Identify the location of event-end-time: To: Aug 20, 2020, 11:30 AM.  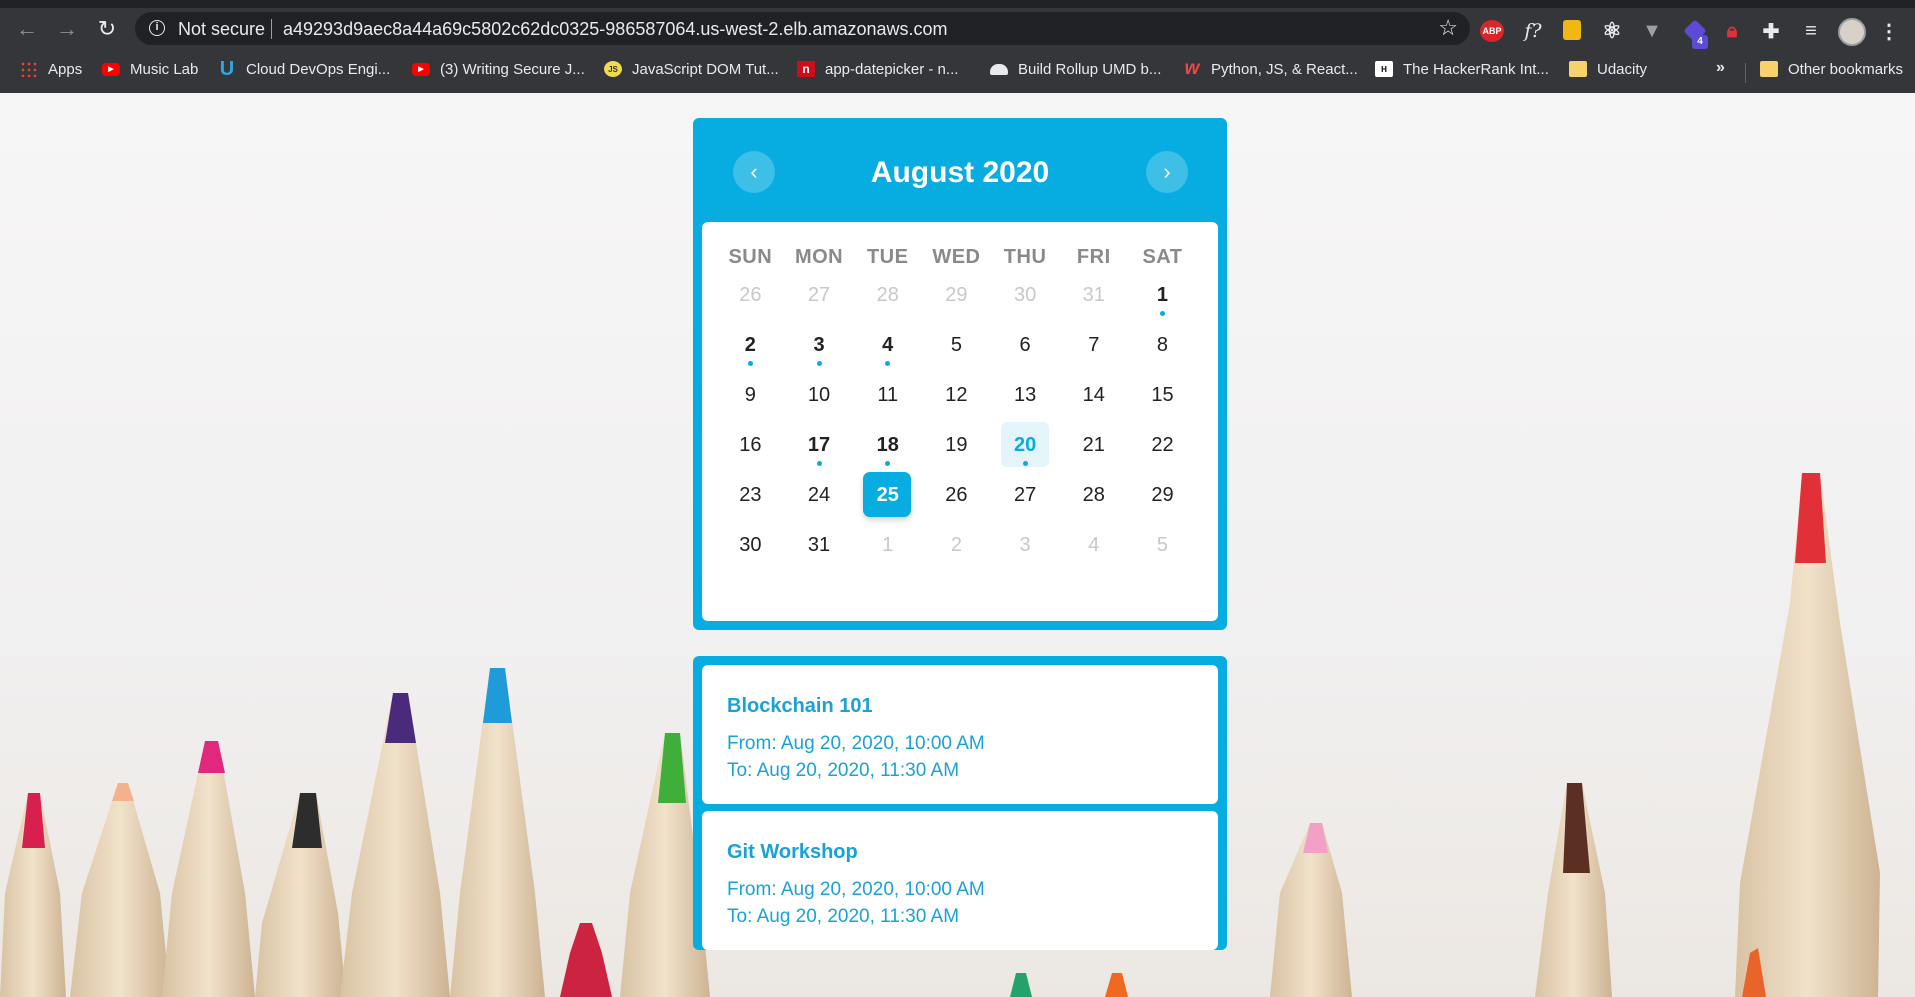
(843, 916).